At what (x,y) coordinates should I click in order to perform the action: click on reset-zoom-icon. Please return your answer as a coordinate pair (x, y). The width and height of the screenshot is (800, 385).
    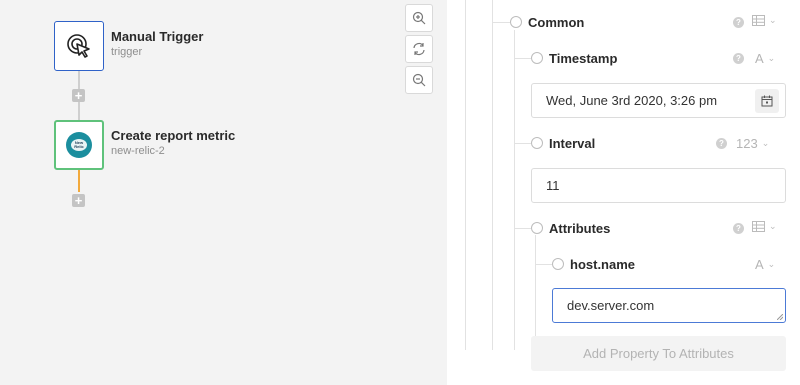
    Looking at the image, I should click on (419, 49).